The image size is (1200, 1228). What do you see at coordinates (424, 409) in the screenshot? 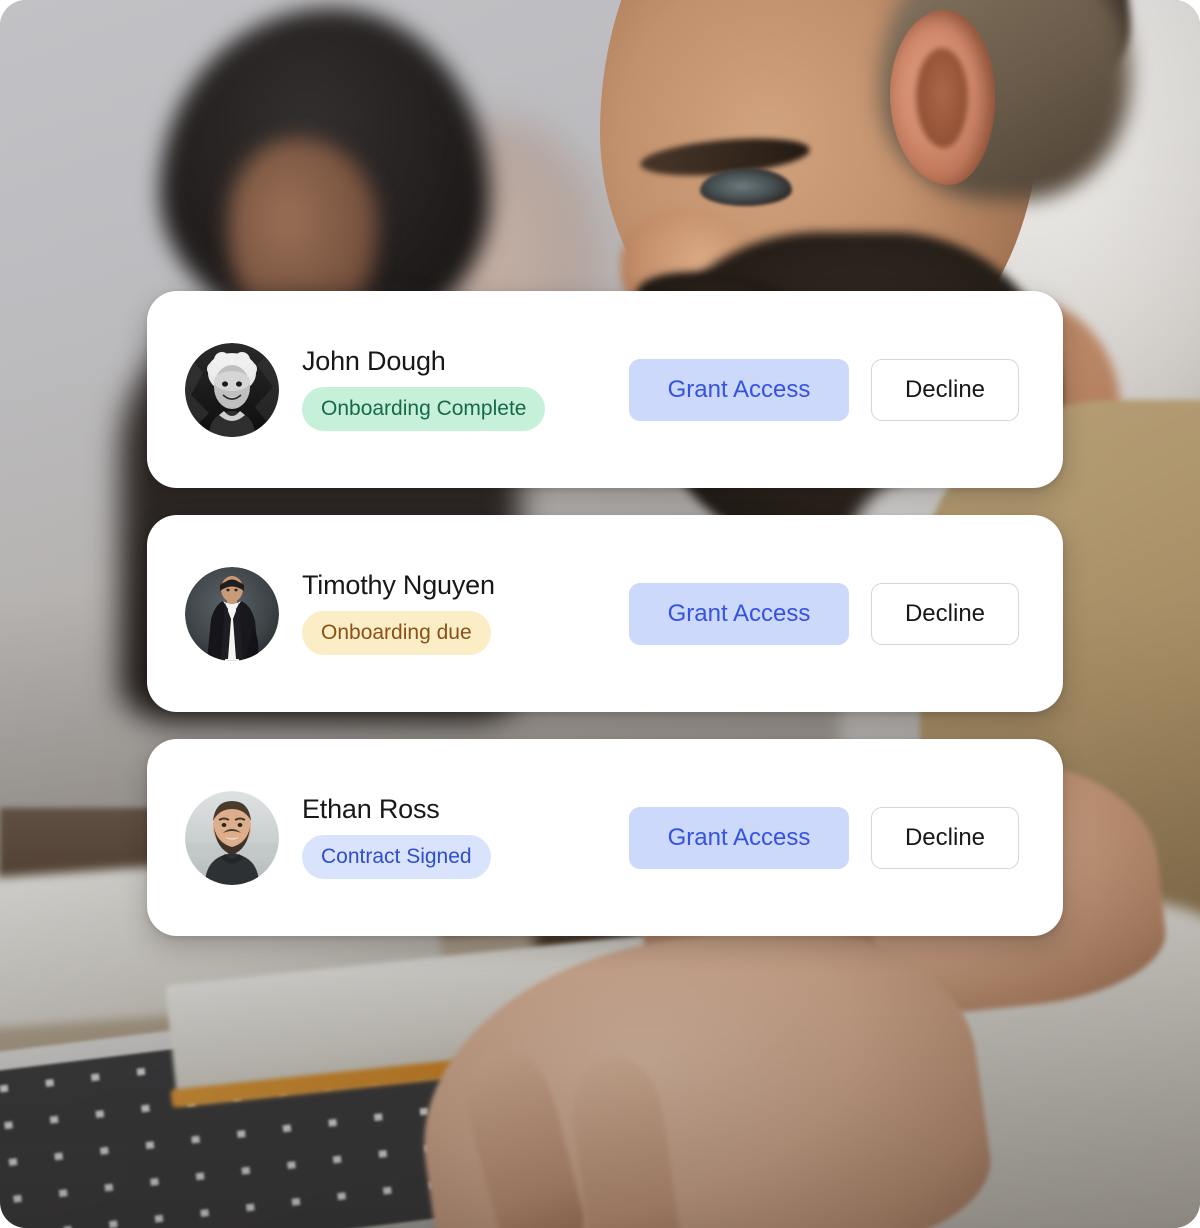
I see `status-badge: Onboarding Complete` at bounding box center [424, 409].